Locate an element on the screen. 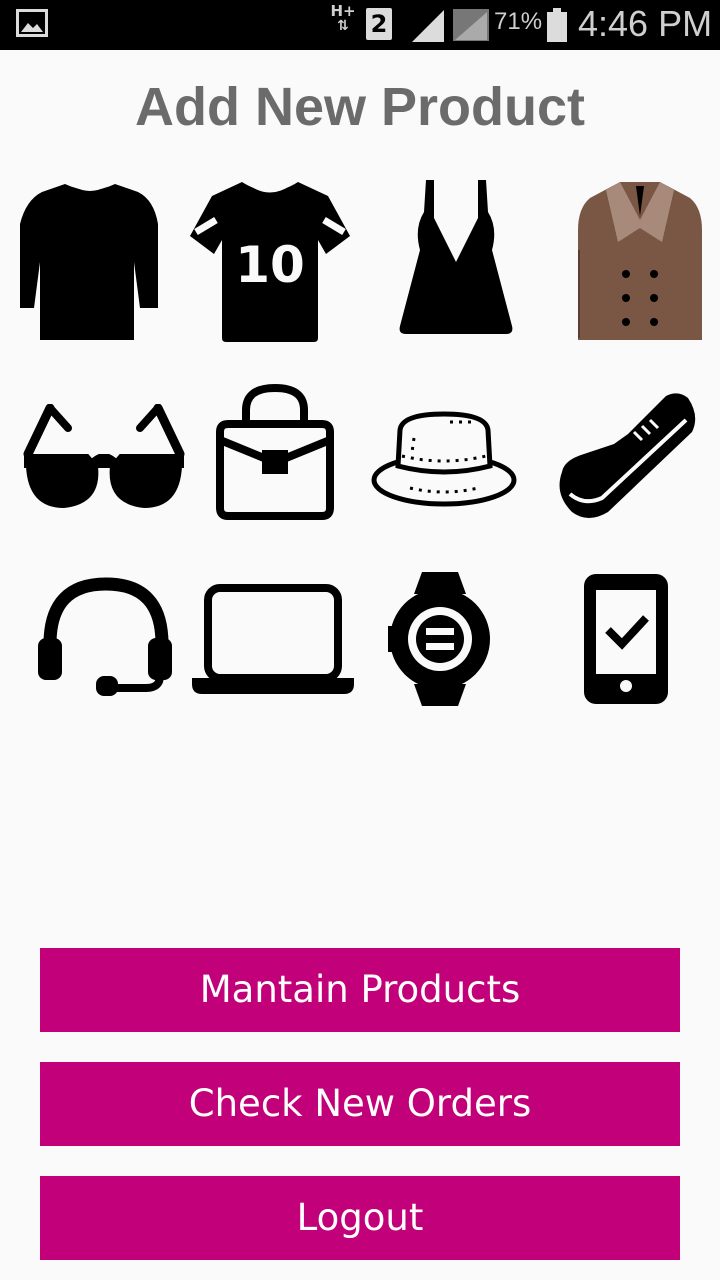  battery-percent: 71% is located at coordinates (518, 21).